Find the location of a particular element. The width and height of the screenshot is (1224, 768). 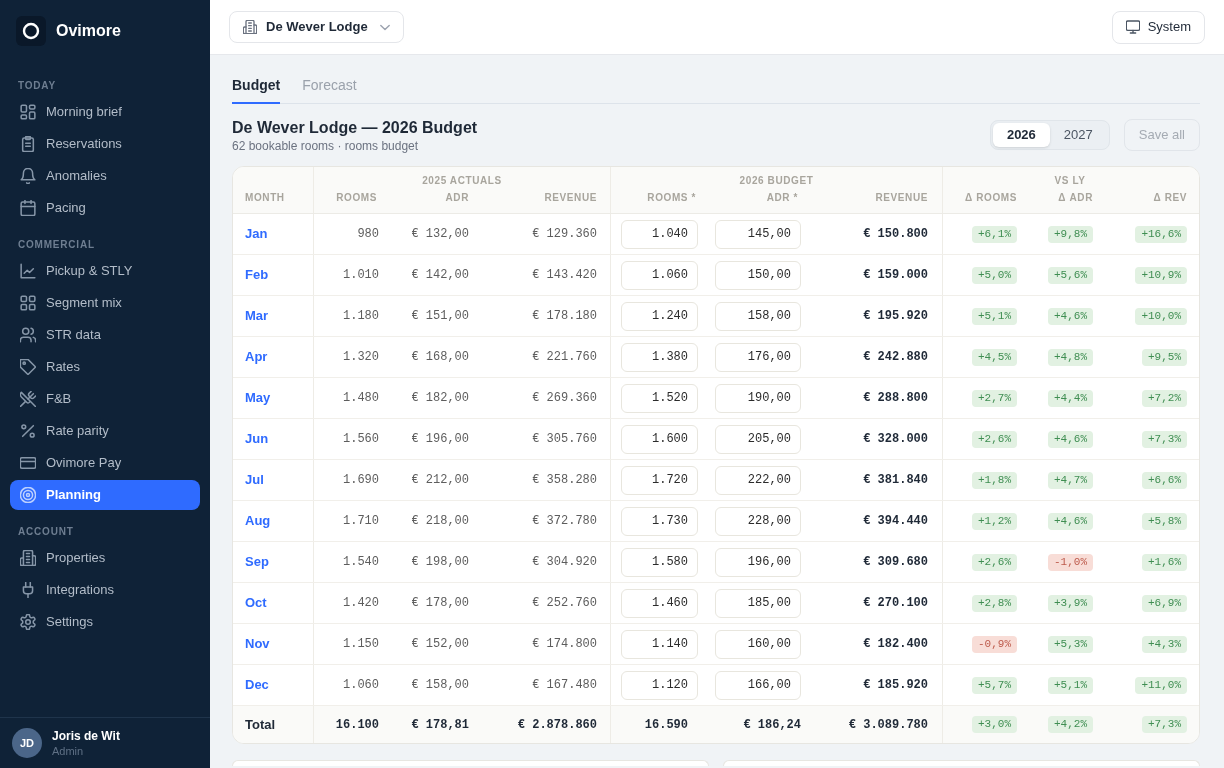

year-option: 2027 is located at coordinates (1078, 135).